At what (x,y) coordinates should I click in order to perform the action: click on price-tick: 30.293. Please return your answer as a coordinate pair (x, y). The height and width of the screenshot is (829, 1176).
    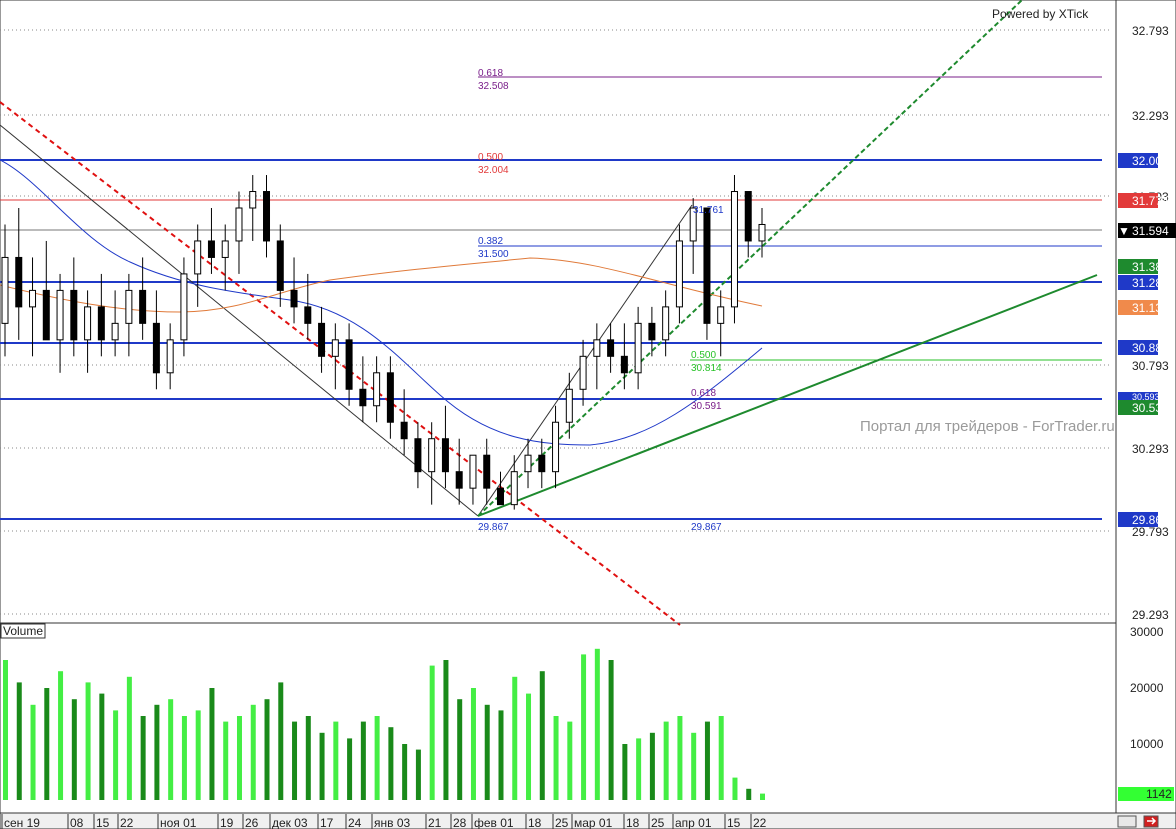
    Looking at the image, I should click on (1150, 449).